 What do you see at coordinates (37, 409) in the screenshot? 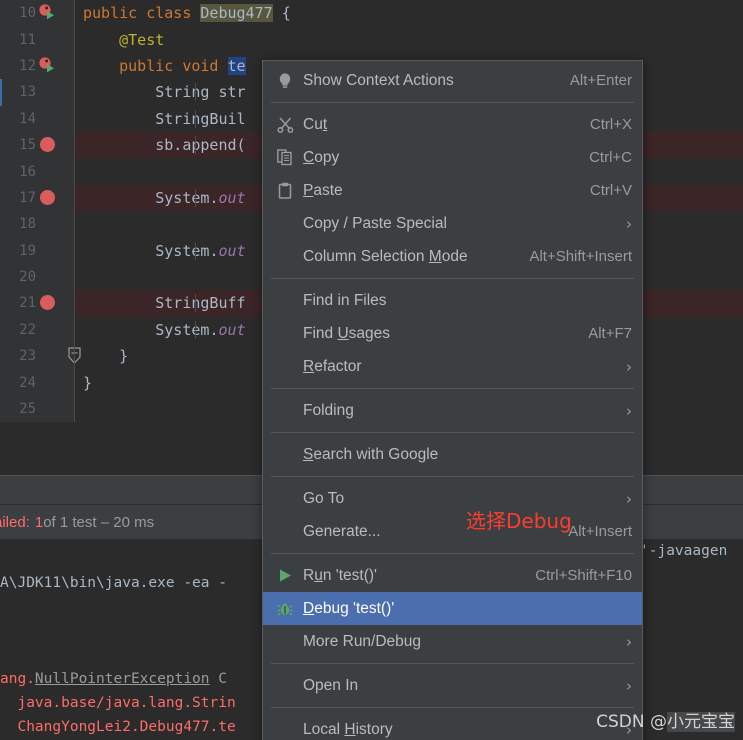
I see `editor-gutter-cell: 25` at bounding box center [37, 409].